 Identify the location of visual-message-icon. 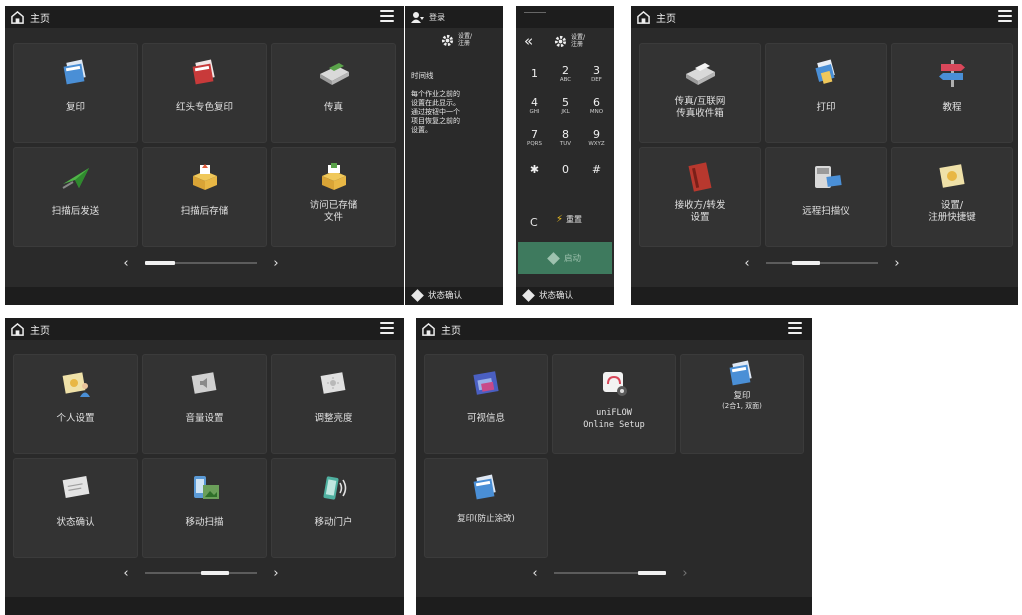
(486, 383).